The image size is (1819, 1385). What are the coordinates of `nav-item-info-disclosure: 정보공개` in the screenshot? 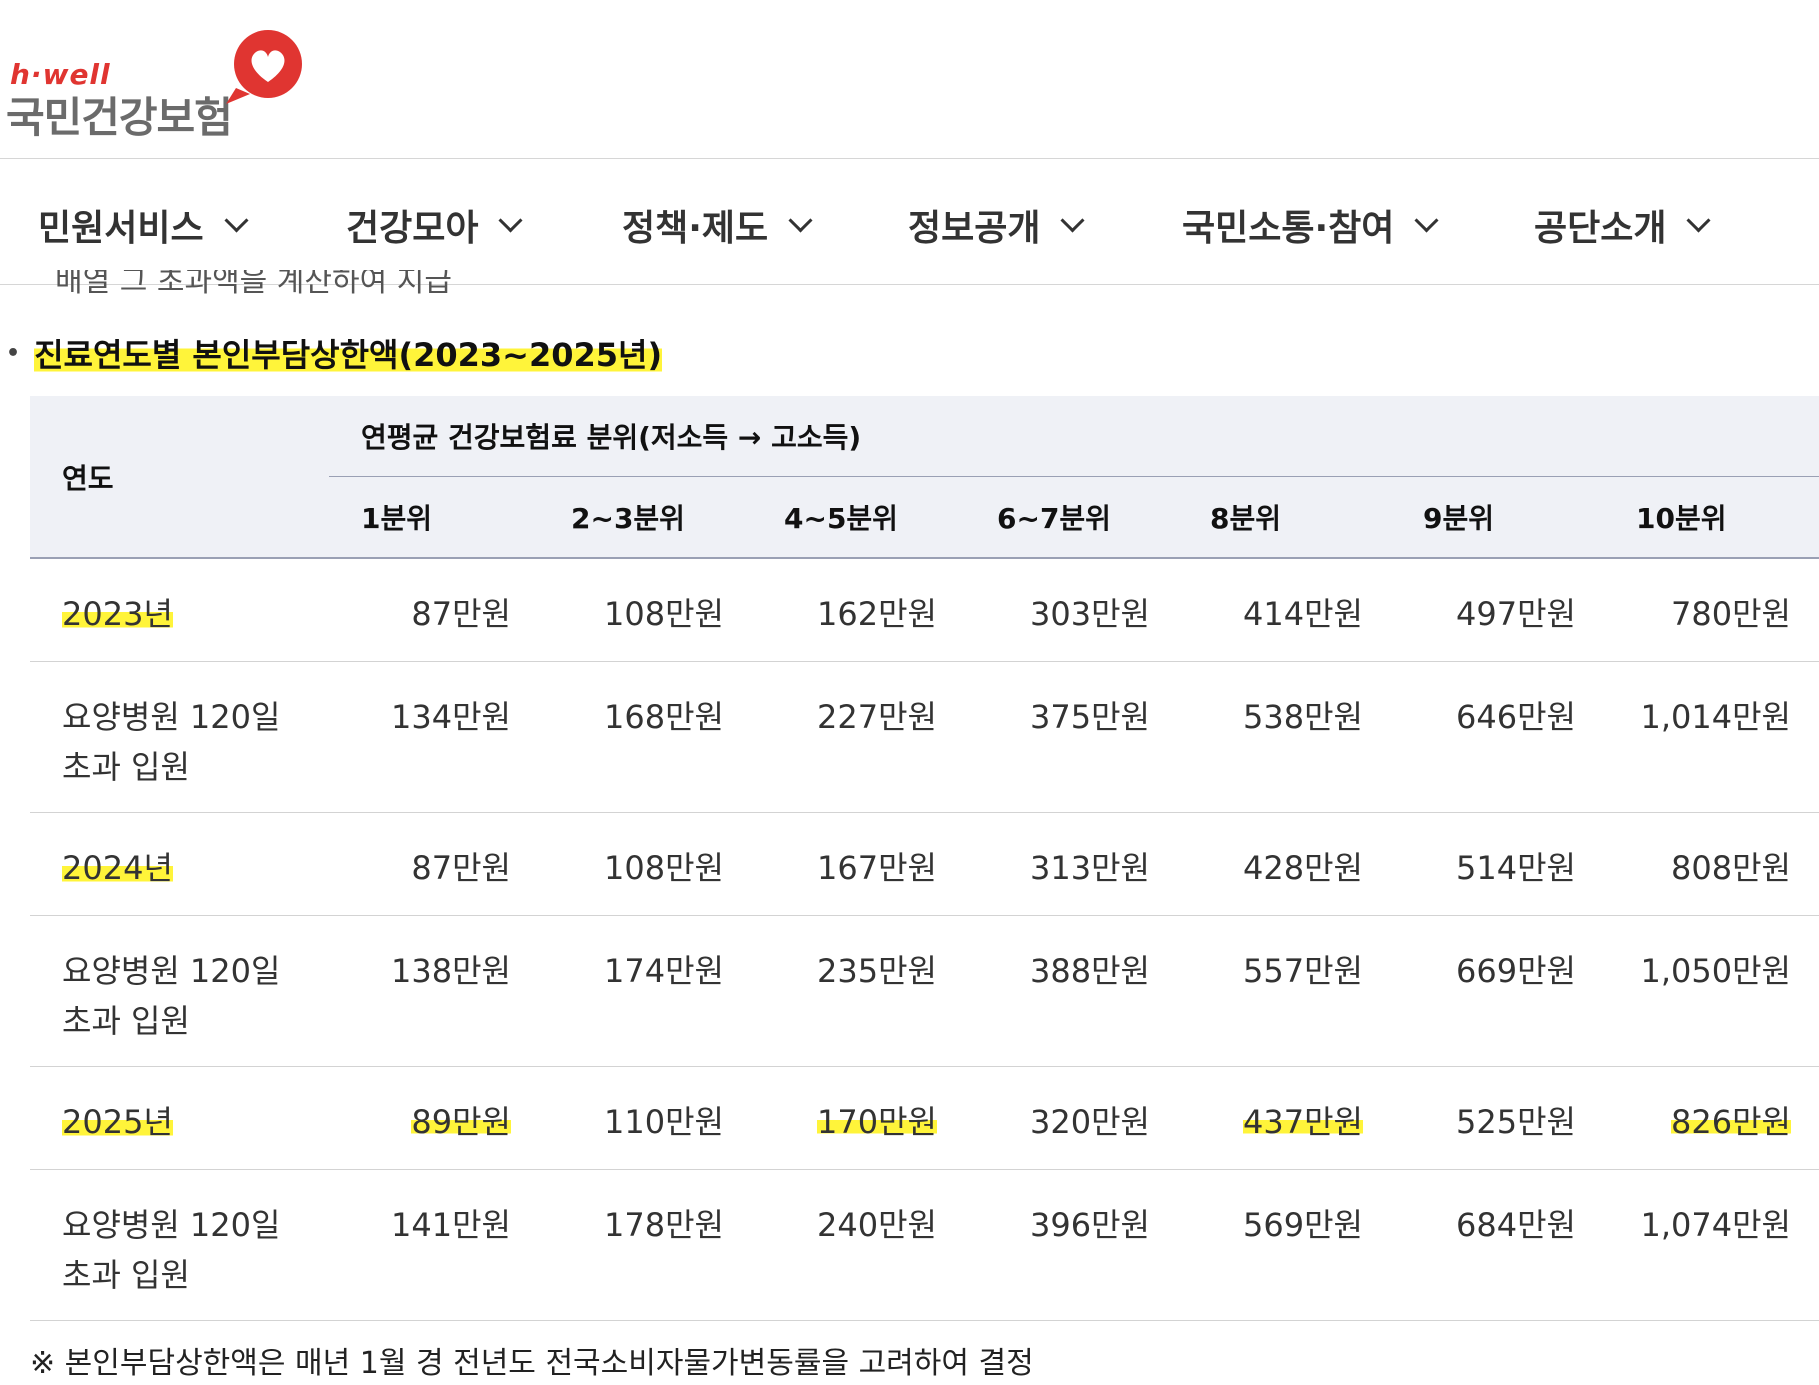 It's located at (997, 225).